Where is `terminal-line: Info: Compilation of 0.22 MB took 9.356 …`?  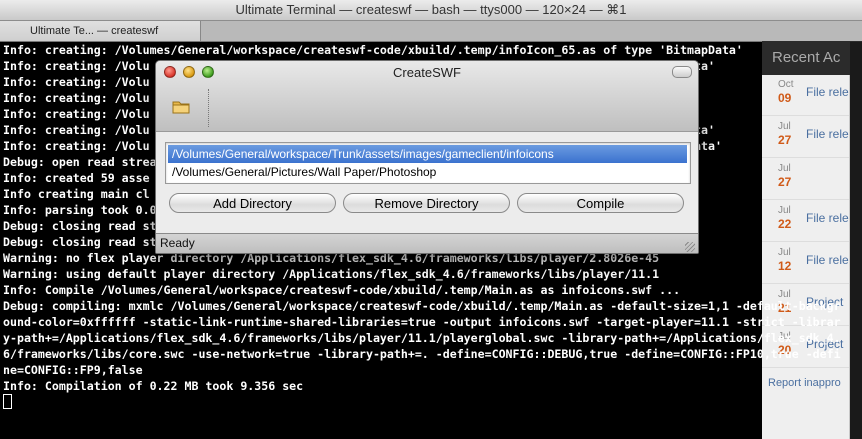
terminal-line: Info: Compilation of 0.22 MB took 9.356 … is located at coordinates (153, 386).